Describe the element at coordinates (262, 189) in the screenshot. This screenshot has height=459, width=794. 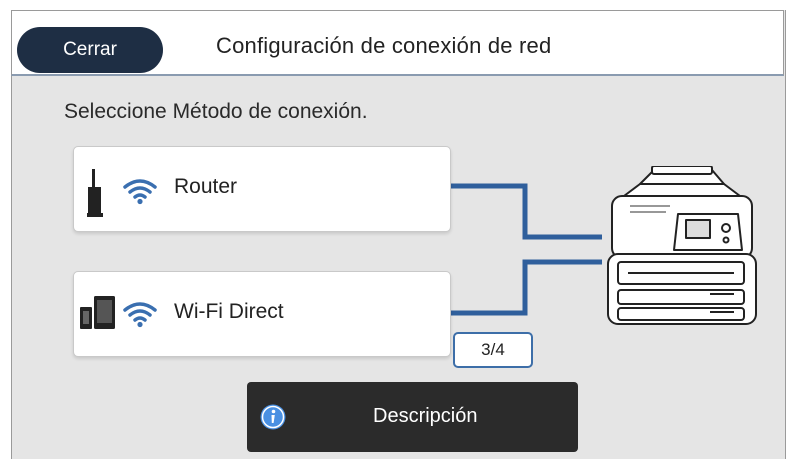
I see `router-option-button: Router` at that location.